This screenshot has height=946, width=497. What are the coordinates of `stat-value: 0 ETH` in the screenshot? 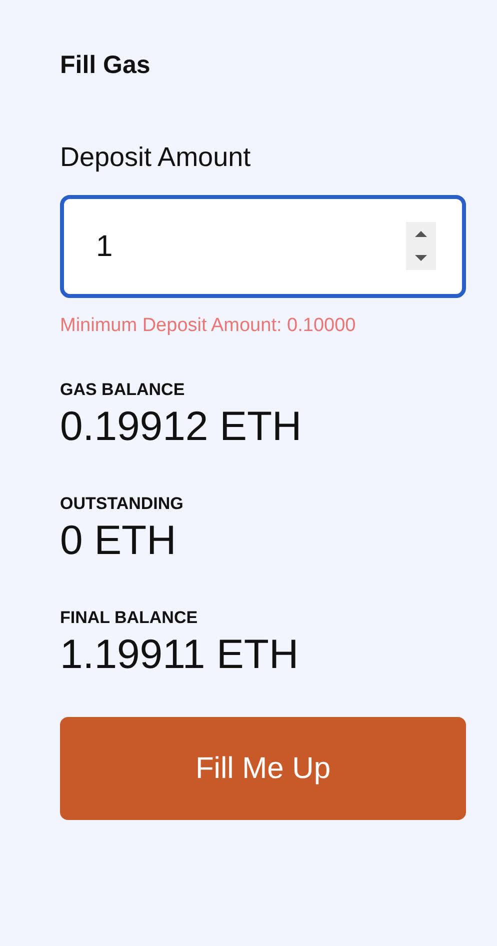 It's located at (119, 540).